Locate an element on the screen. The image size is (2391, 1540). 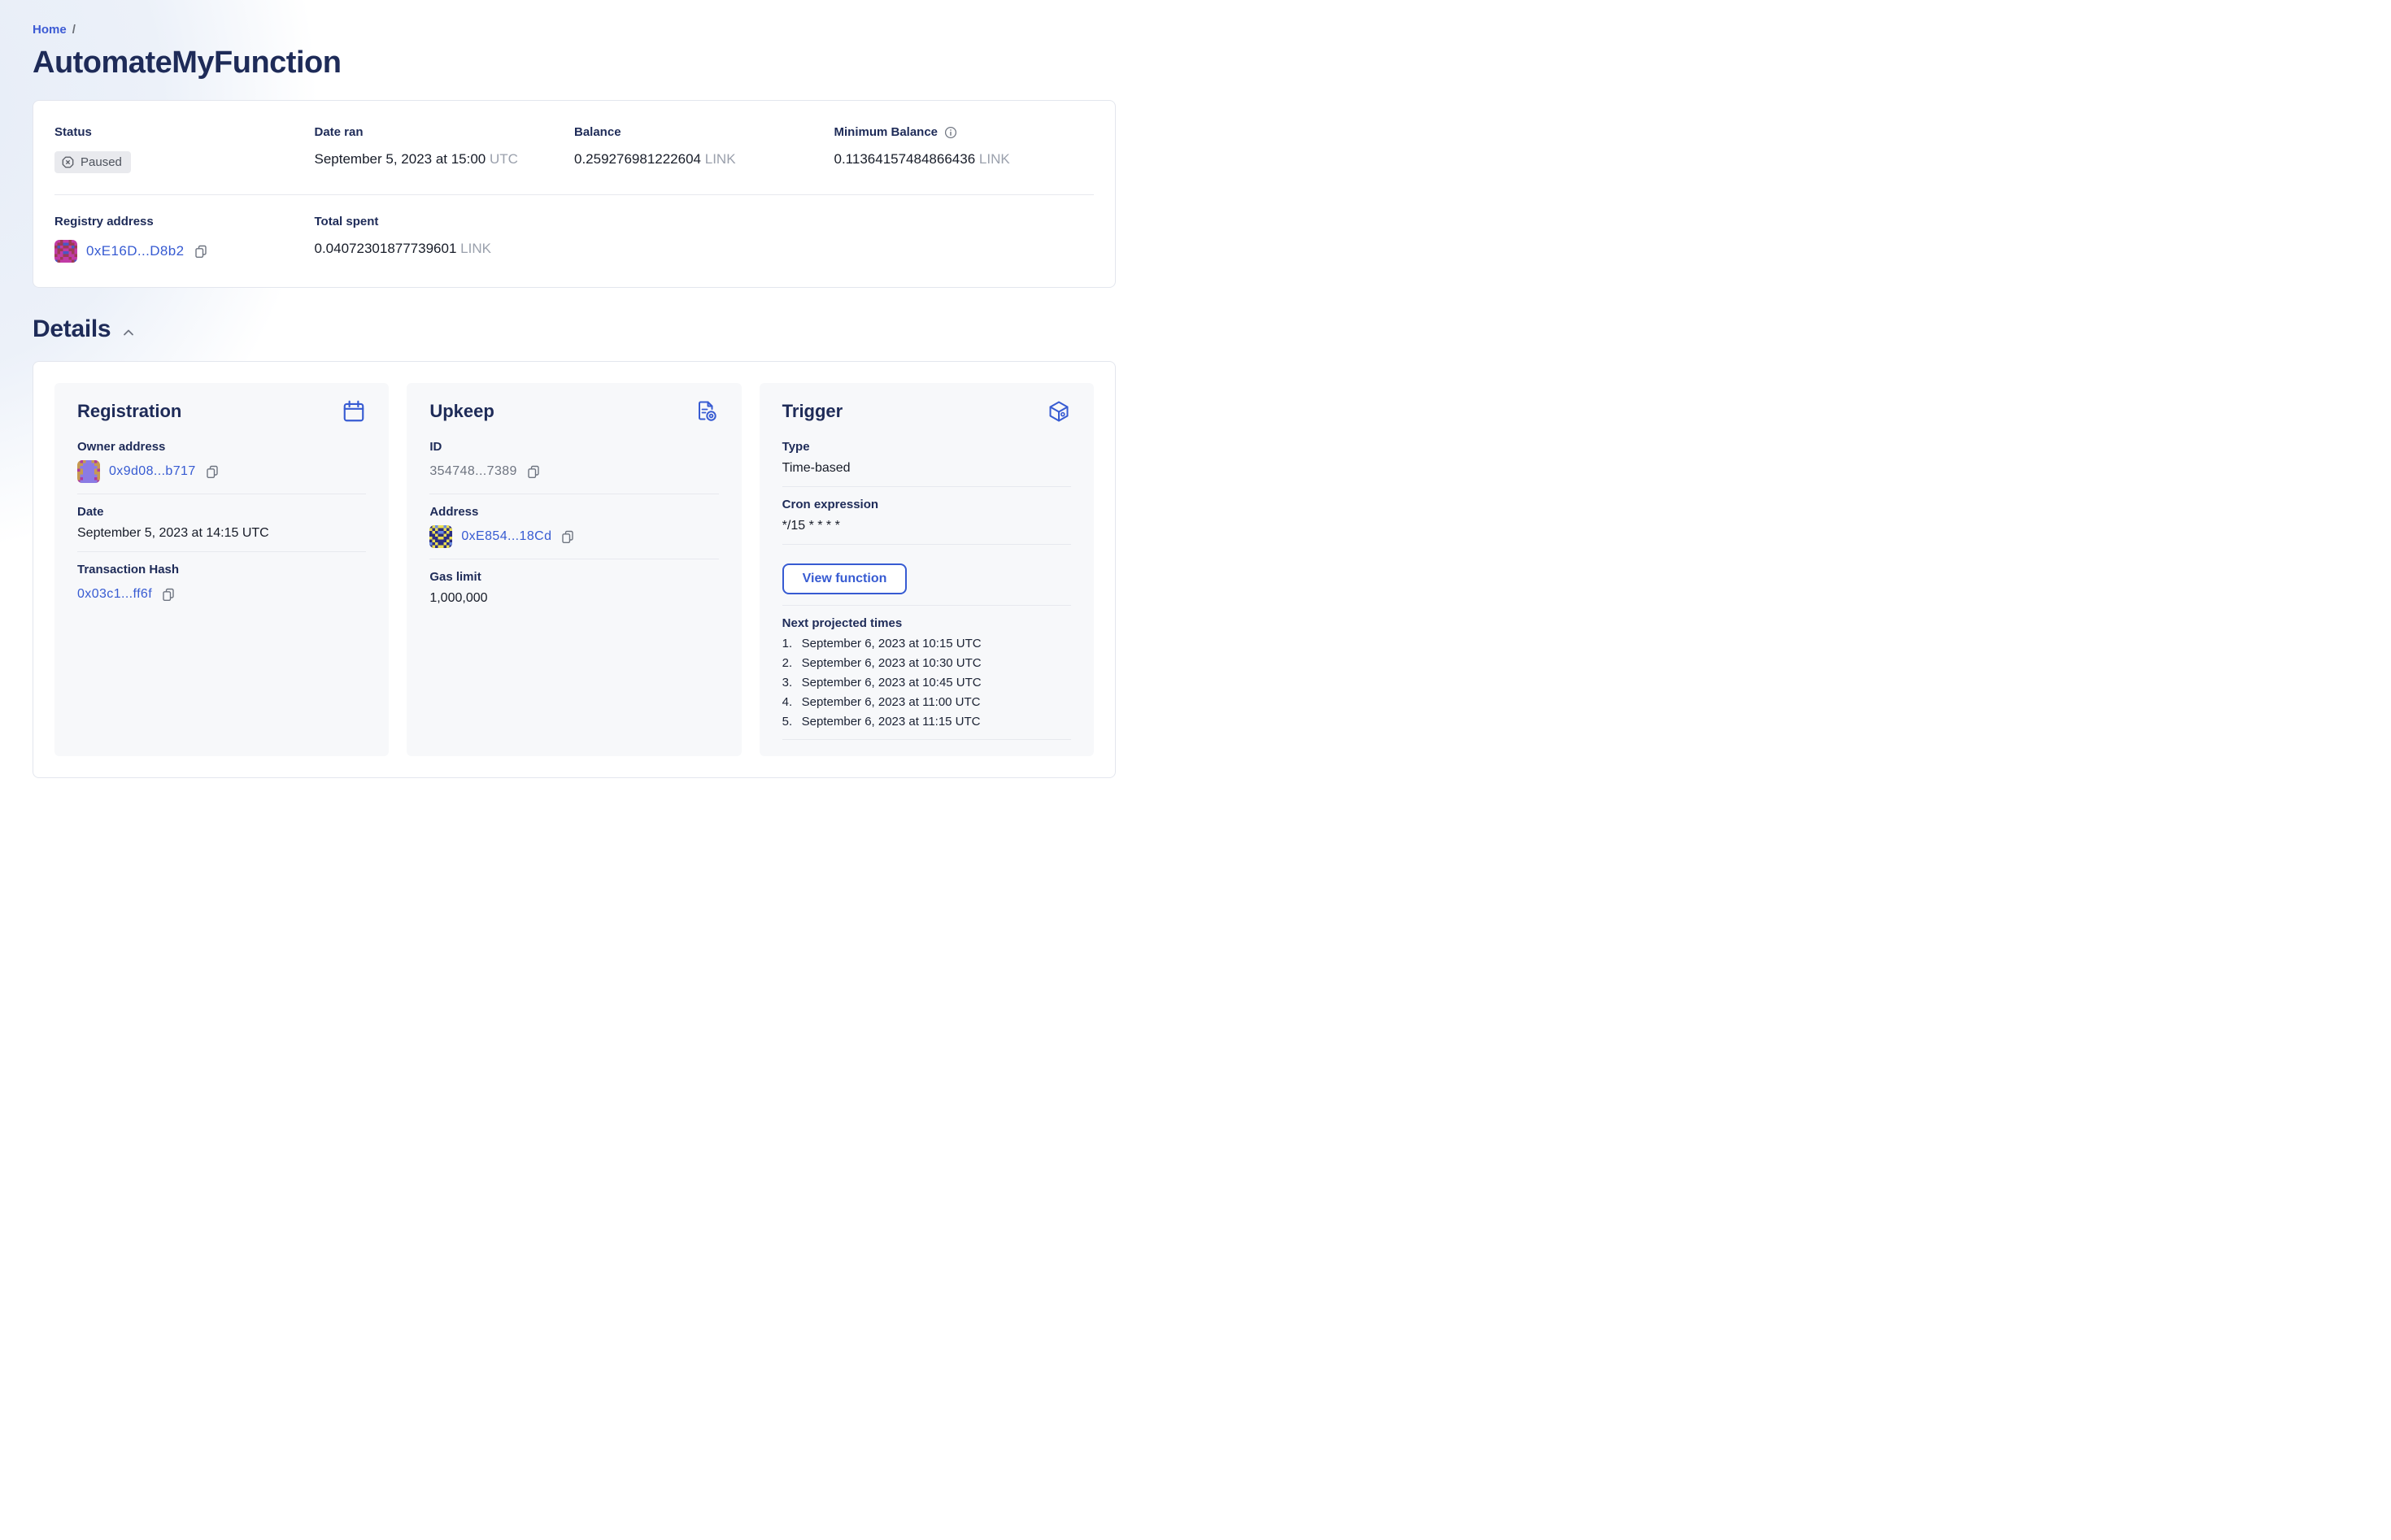
summary-divider is located at coordinates (574, 194).